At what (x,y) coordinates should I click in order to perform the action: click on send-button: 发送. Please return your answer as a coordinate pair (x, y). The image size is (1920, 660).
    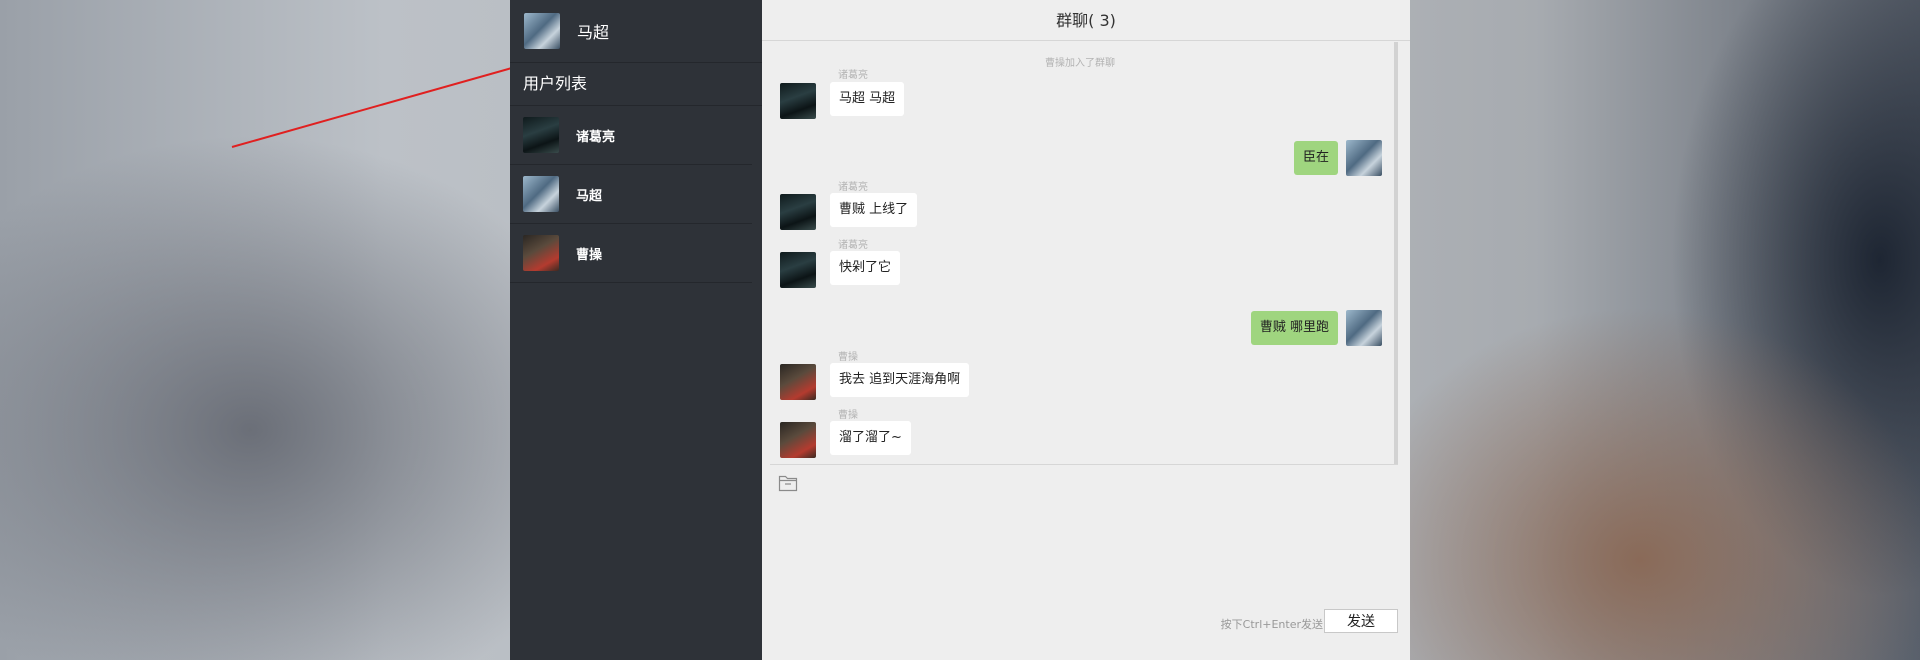
    Looking at the image, I should click on (1361, 621).